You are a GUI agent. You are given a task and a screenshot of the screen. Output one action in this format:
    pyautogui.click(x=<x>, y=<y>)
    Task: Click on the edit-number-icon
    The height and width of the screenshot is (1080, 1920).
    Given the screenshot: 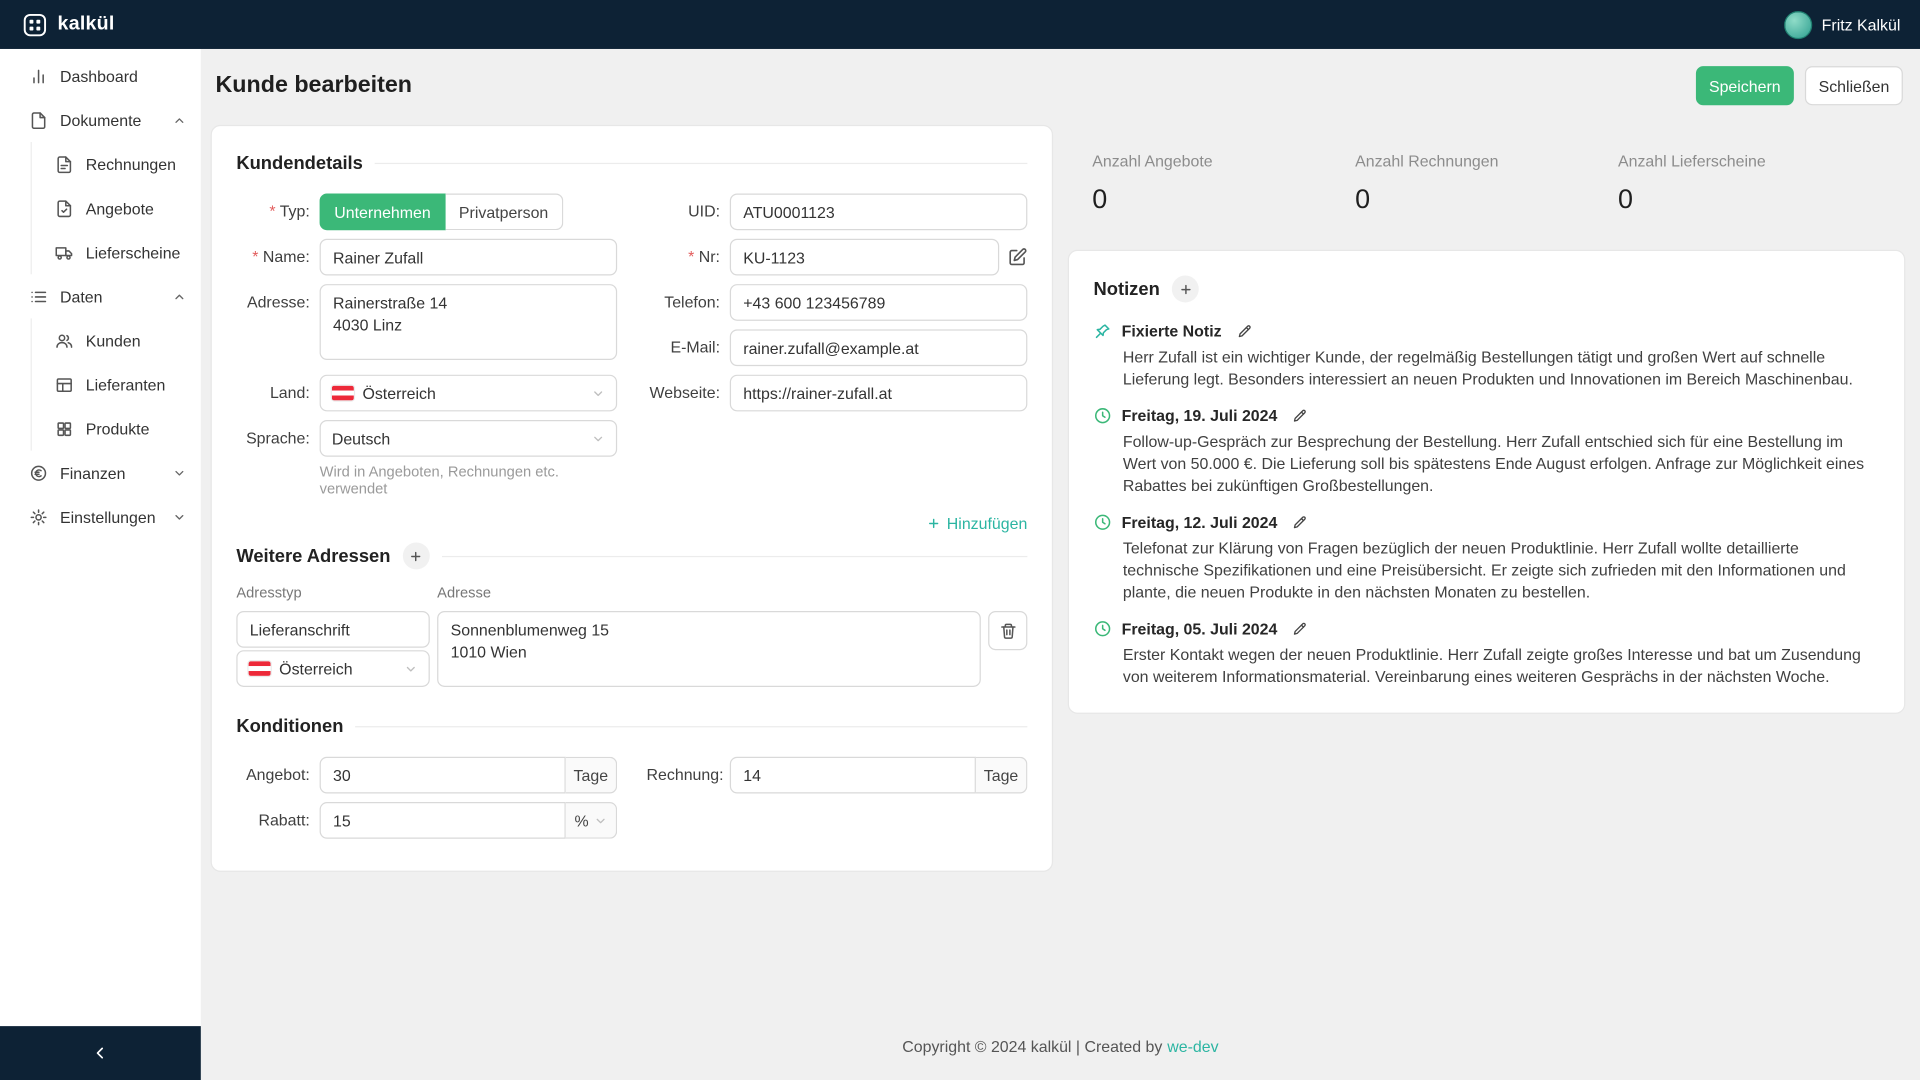 What is the action you would take?
    pyautogui.click(x=1018, y=257)
    